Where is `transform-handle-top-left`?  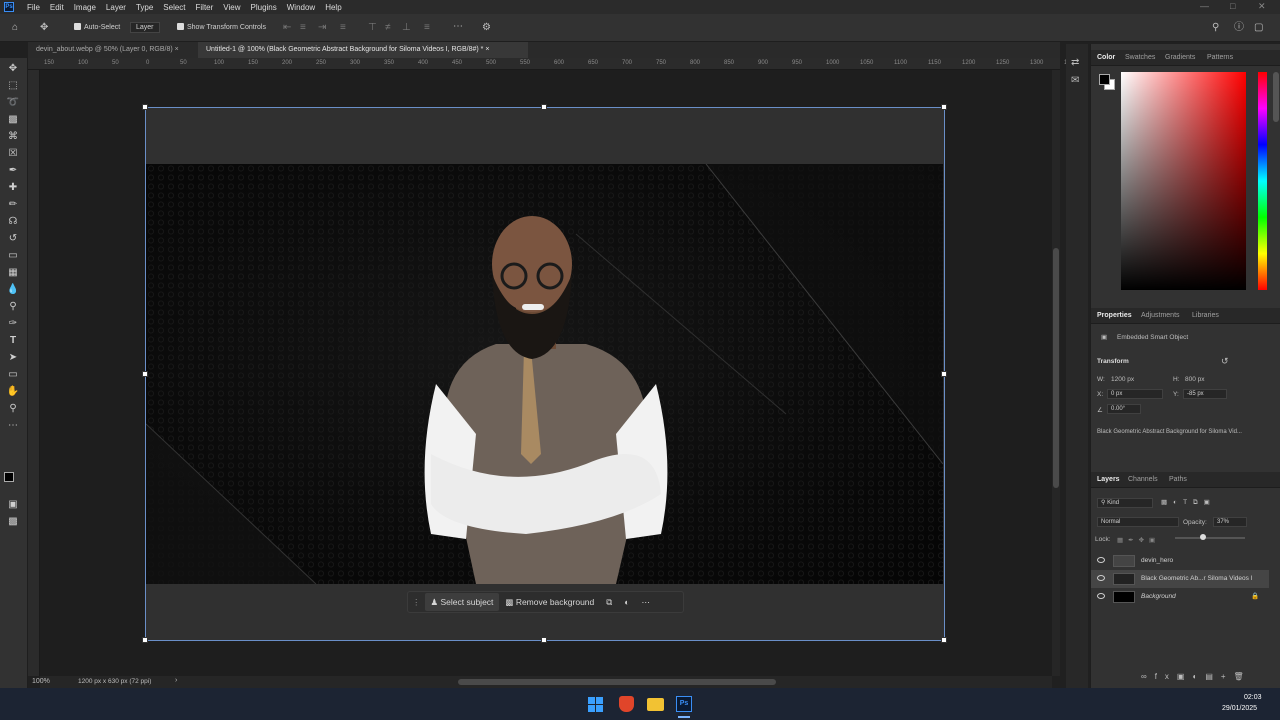
transform-handle-top-left is located at coordinates (145, 107).